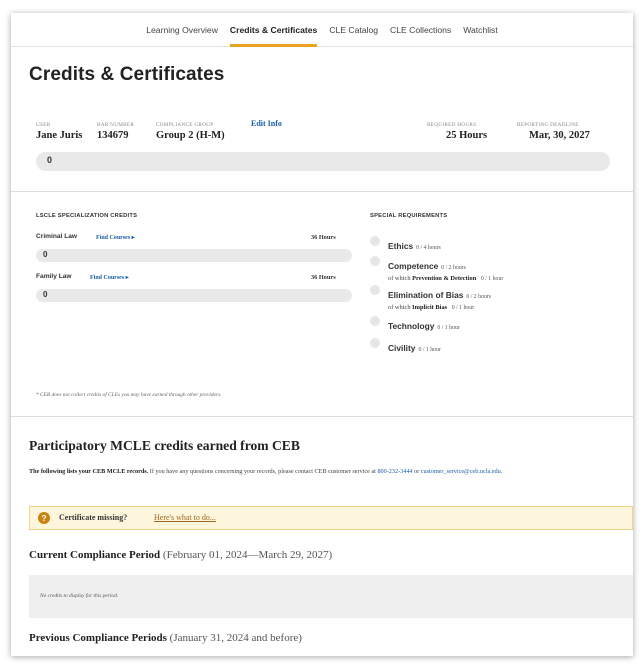 Image resolution: width=640 pixels, height=664 pixels. What do you see at coordinates (59, 135) in the screenshot?
I see `user-value: Jane Juris` at bounding box center [59, 135].